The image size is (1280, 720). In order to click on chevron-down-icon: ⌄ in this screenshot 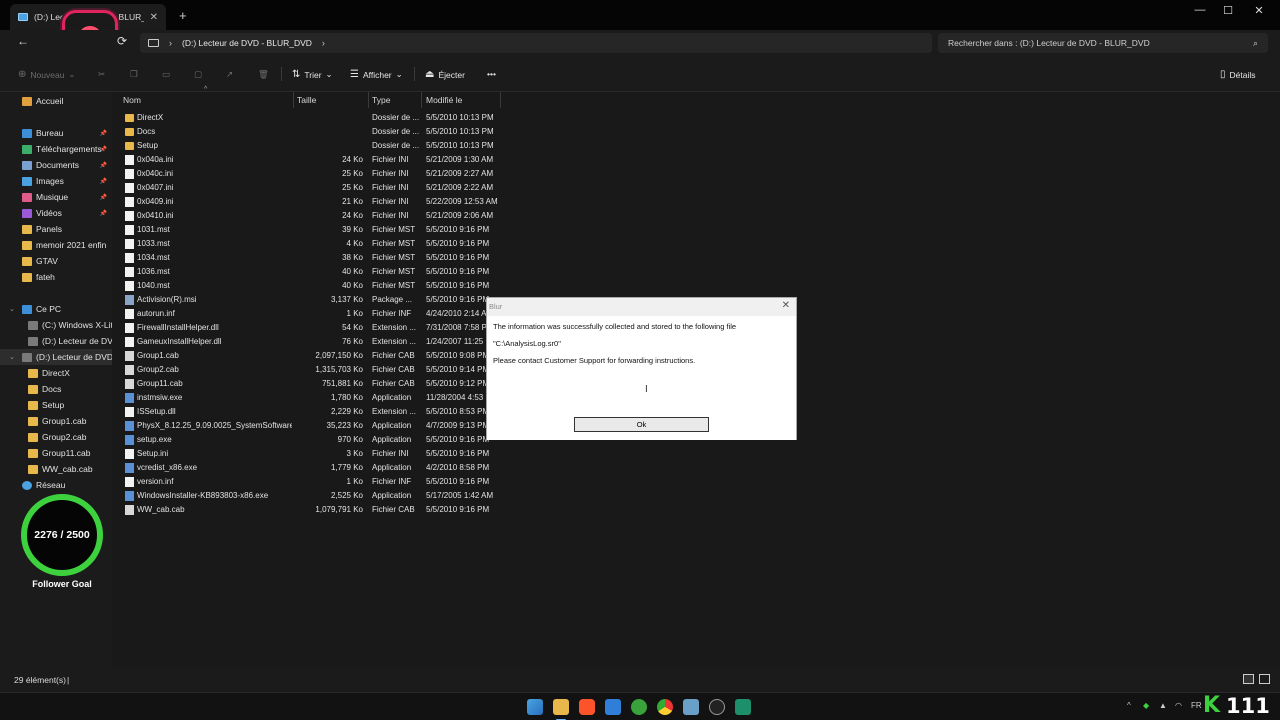, I will do `click(12, 309)`.